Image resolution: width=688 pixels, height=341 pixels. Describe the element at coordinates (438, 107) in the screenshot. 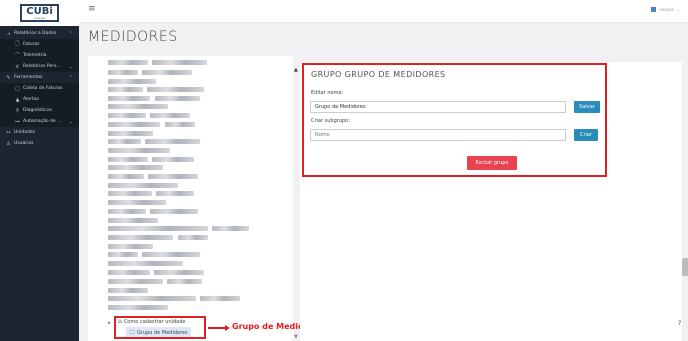

I see `edit-name-input` at that location.